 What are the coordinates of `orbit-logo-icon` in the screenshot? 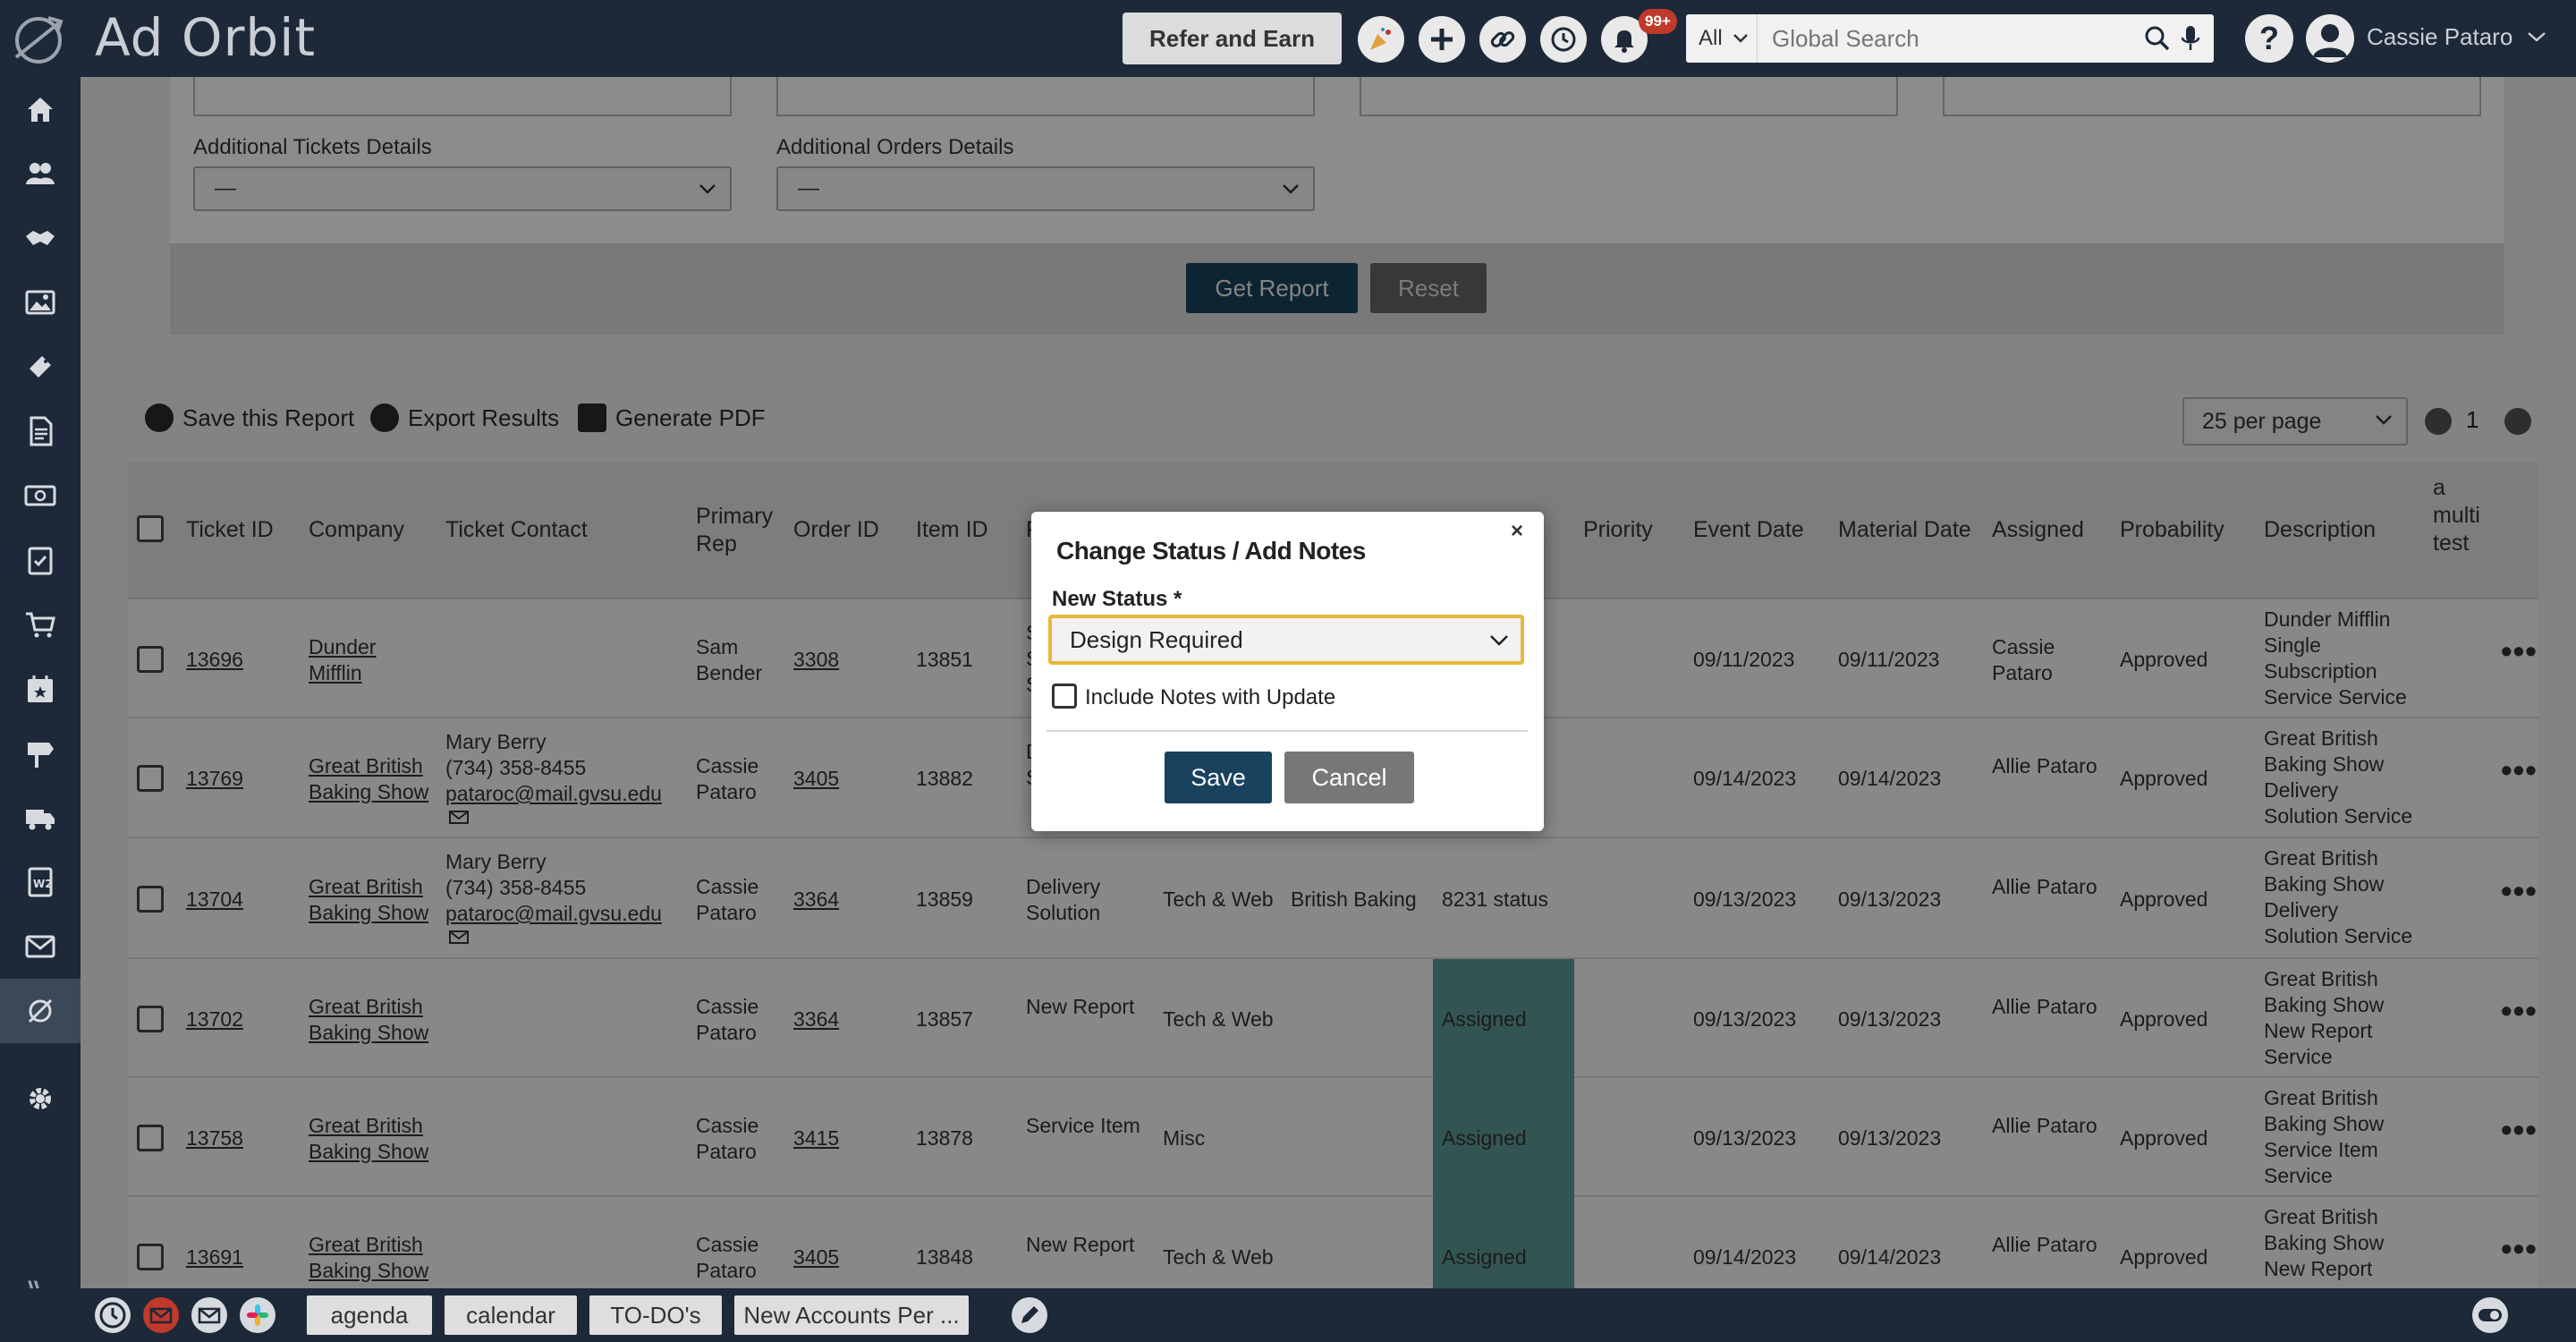 It's located at (38, 41).